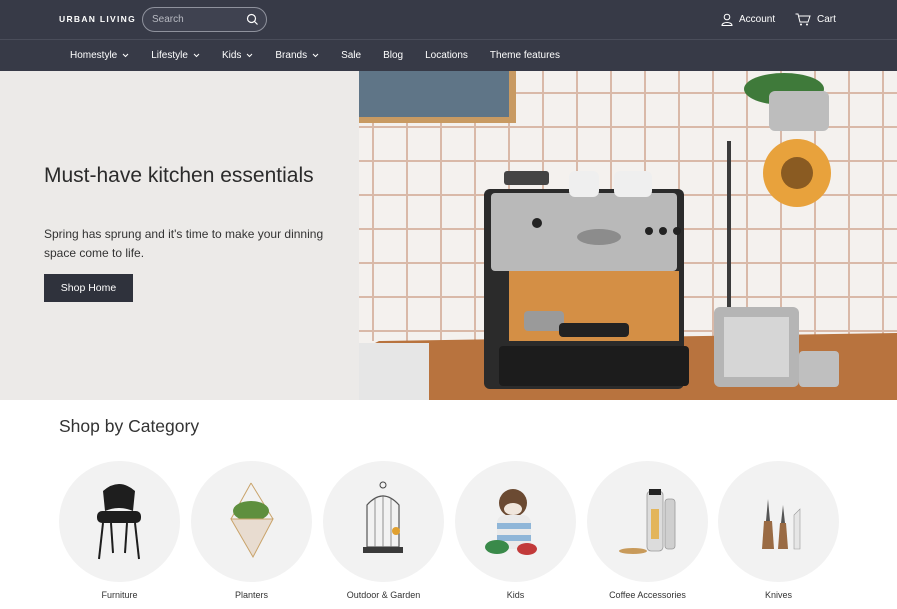  Describe the element at coordinates (291, 55) in the screenshot. I see `nav-item-label: Brands` at that location.